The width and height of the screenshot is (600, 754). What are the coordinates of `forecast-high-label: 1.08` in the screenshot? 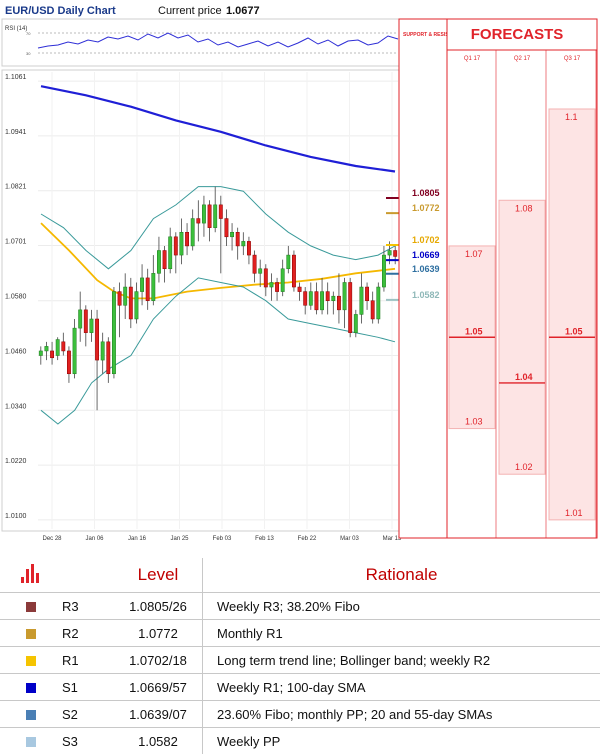 It's located at (524, 208).